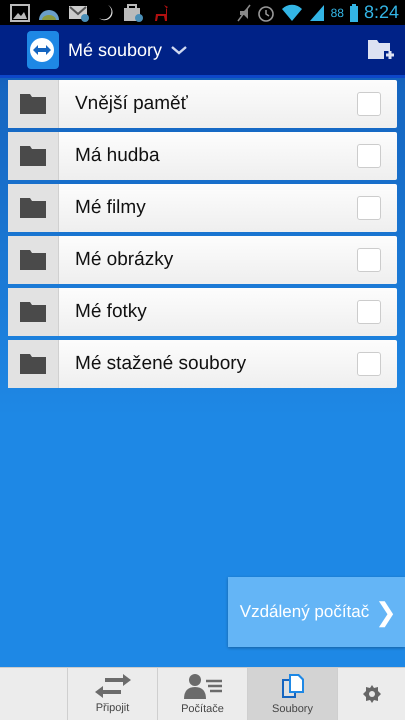  I want to click on files-tab: Soubory, so click(293, 694).